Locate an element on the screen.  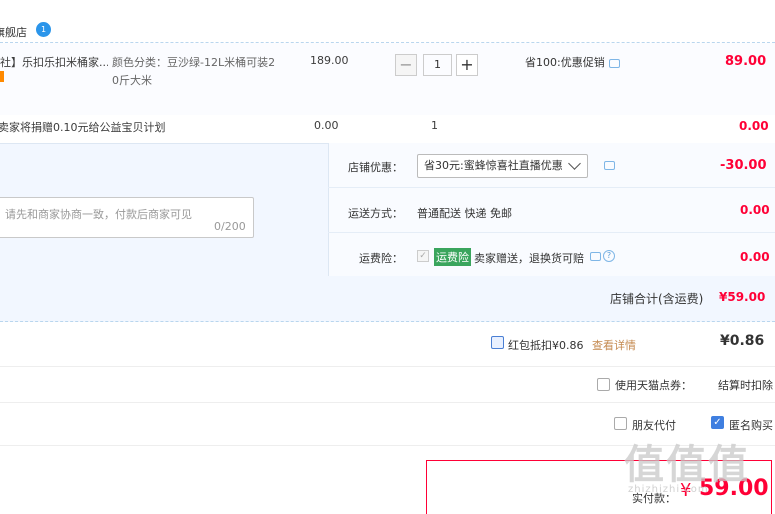
item-subtotal: 89.00 is located at coordinates (746, 61).